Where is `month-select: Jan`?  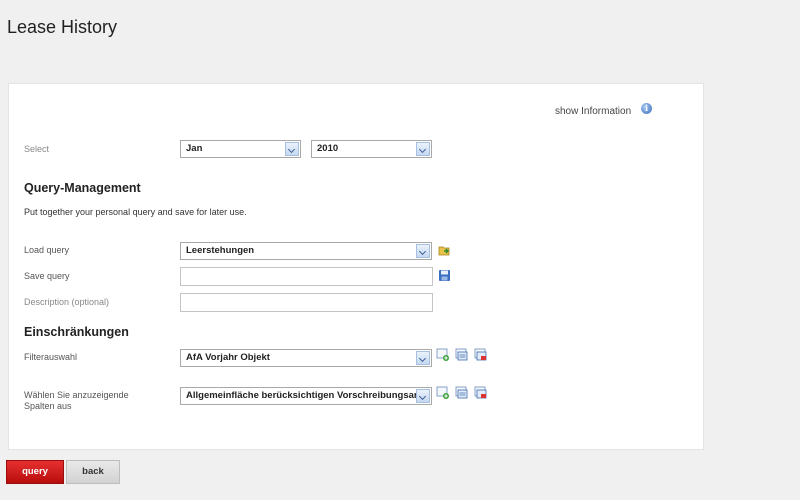
month-select: Jan is located at coordinates (240, 149).